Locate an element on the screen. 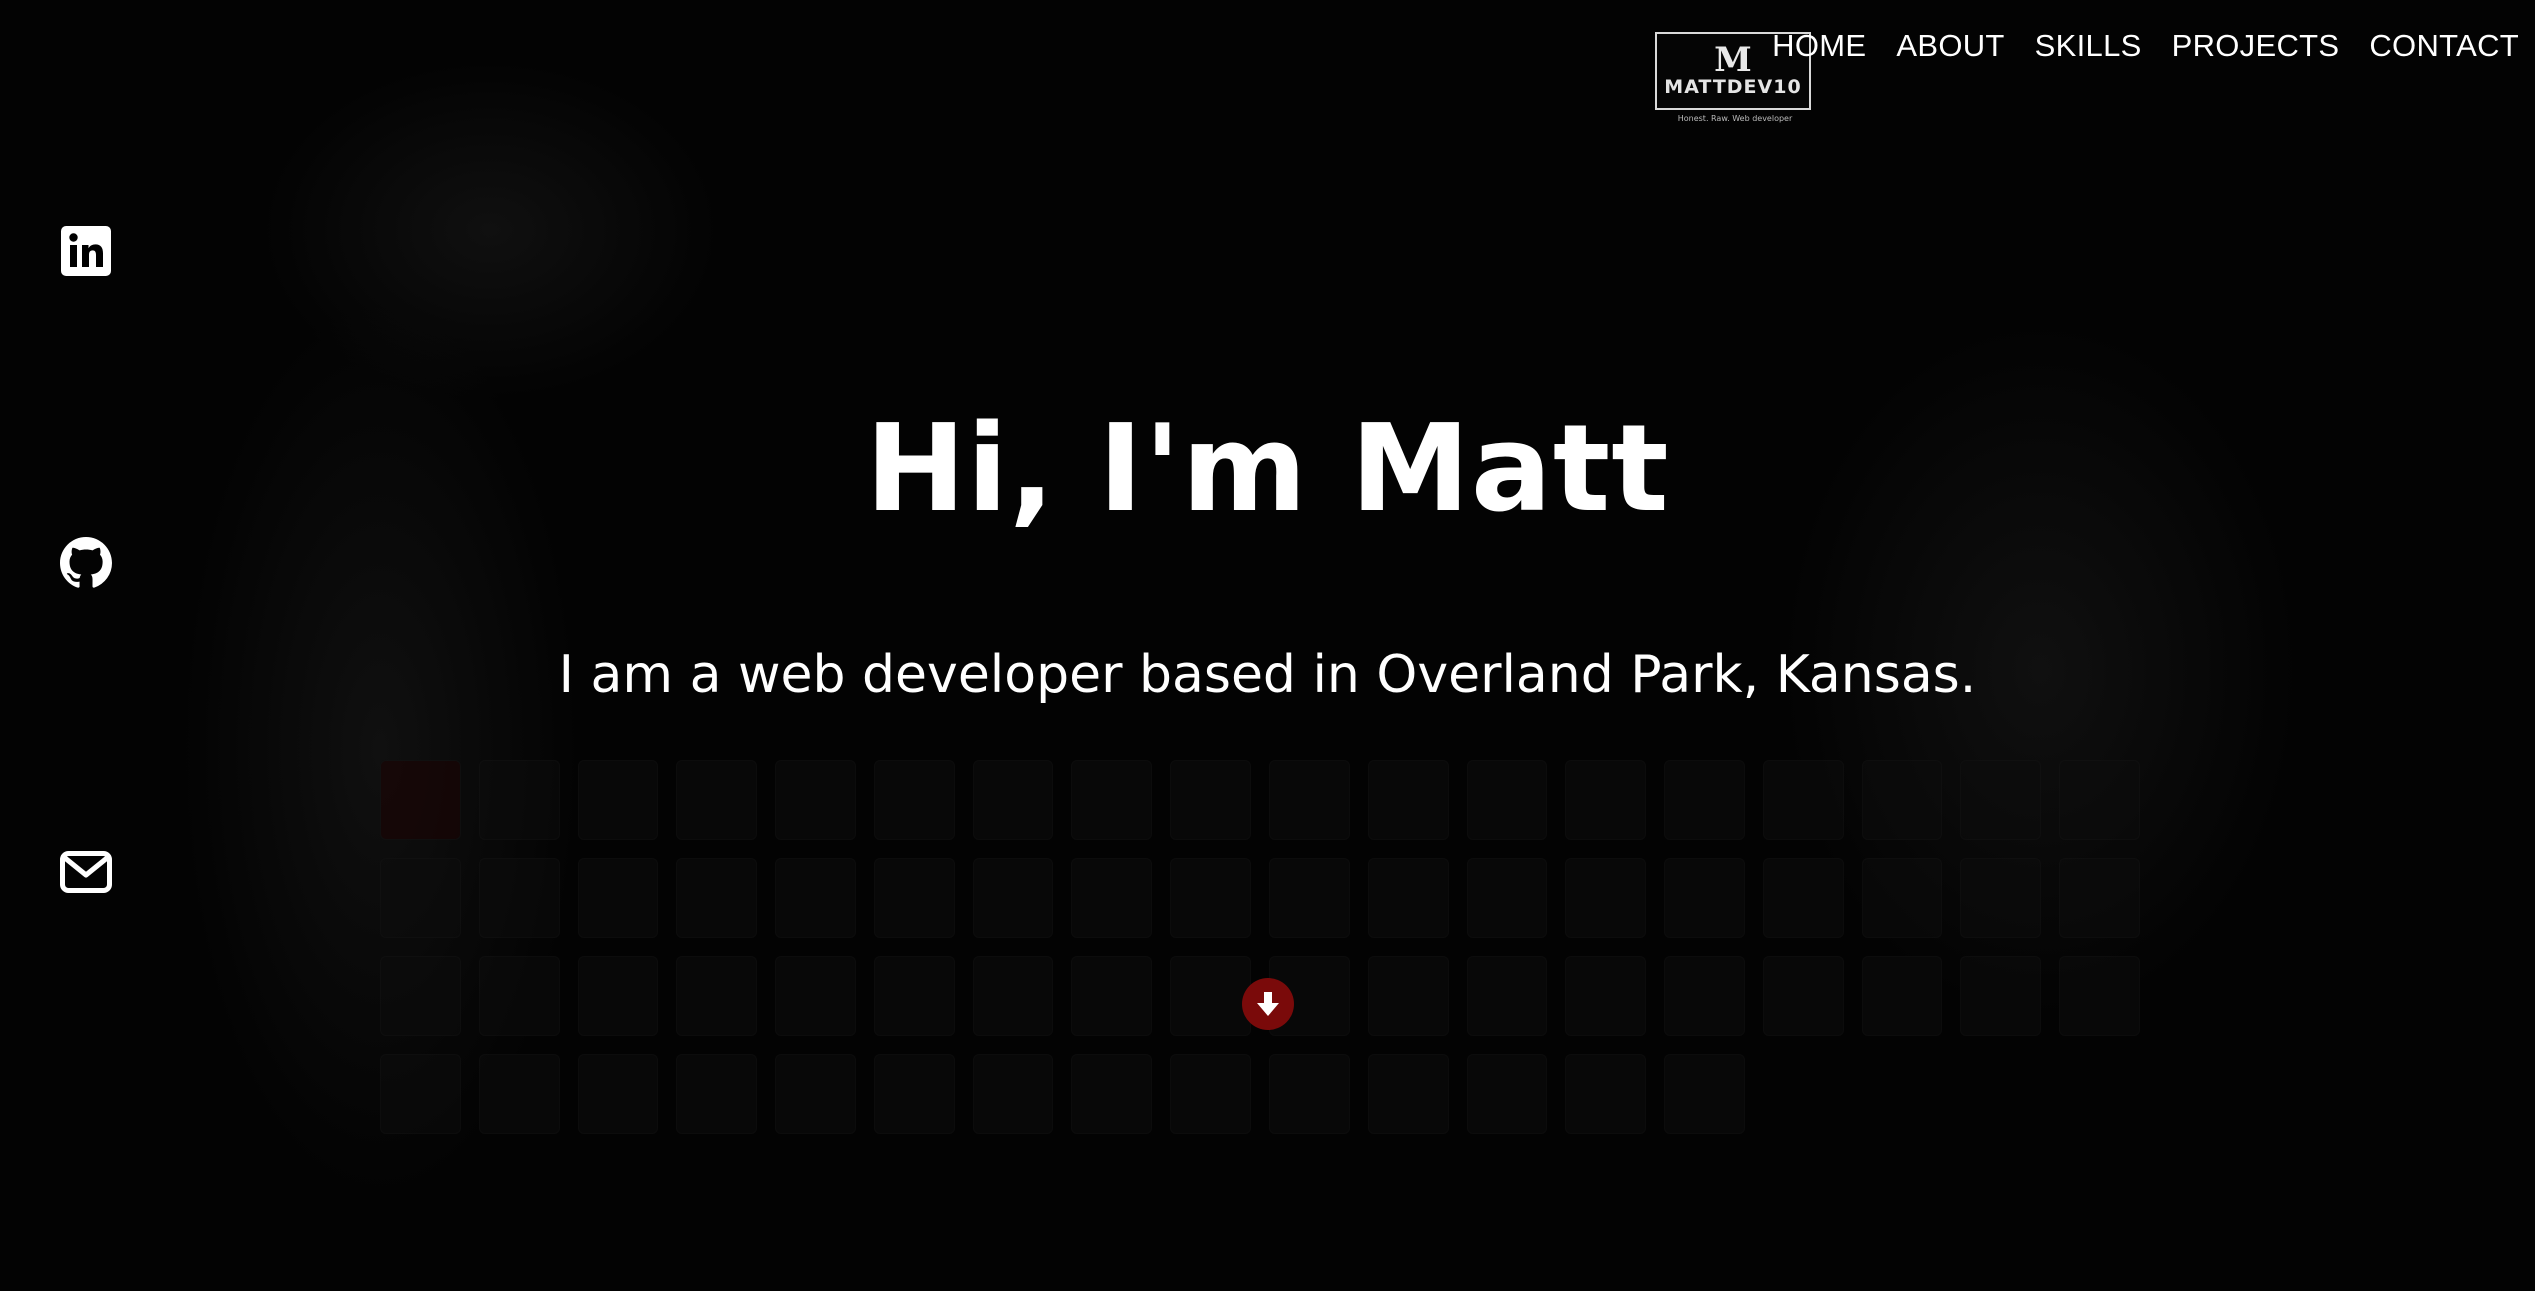 This screenshot has width=2535, height=1291. linkedin-icon is located at coordinates (86, 251).